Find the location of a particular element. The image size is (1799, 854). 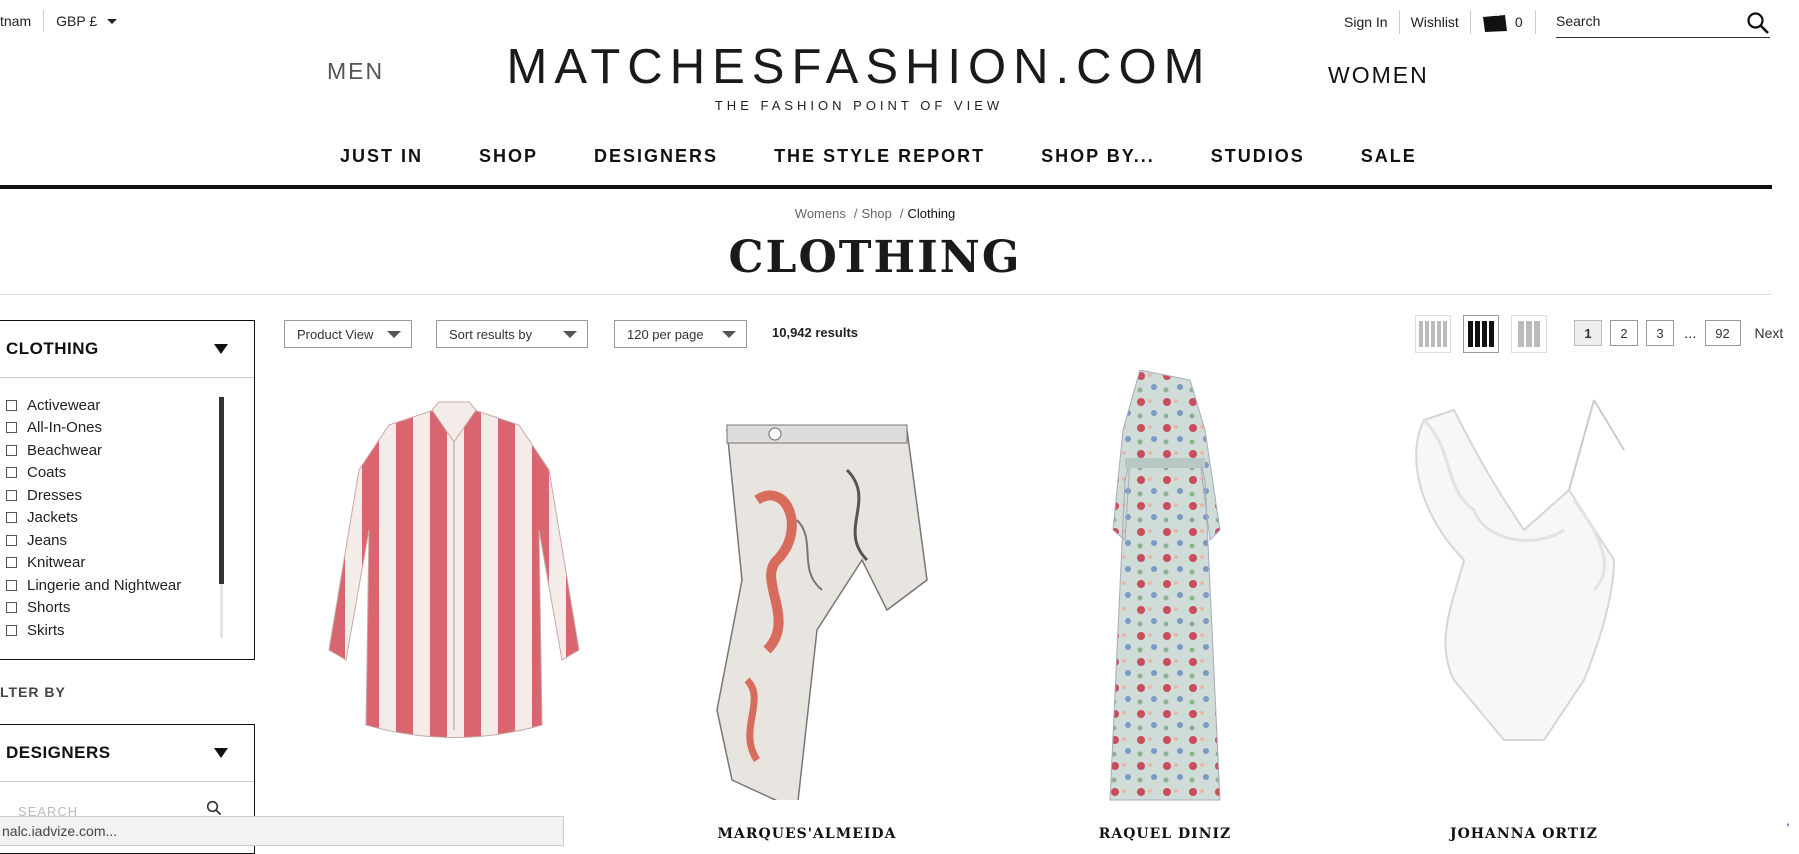

grid-view-5-col is located at coordinates (1433, 334).